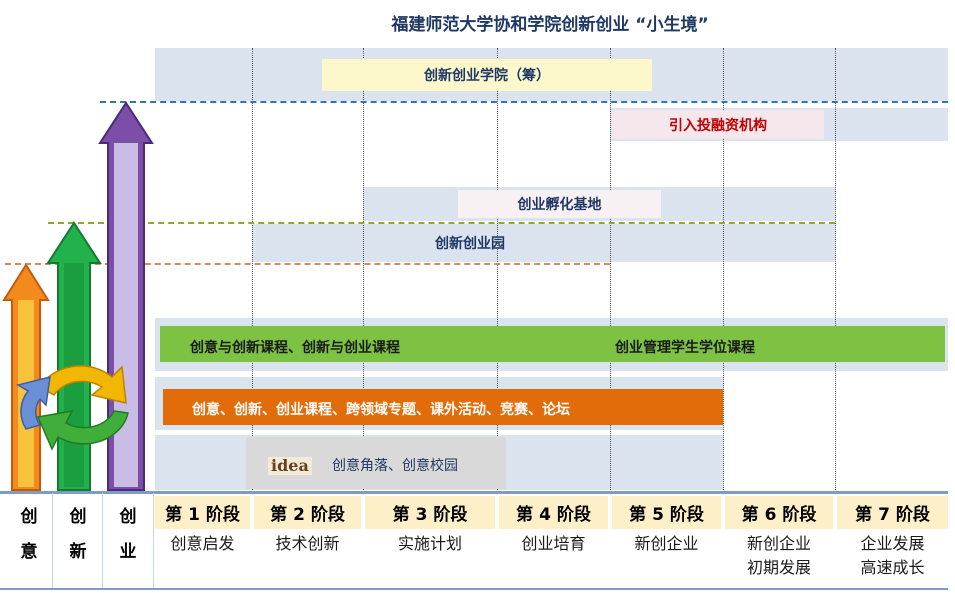 The width and height of the screenshot is (955, 594). What do you see at coordinates (685, 348) in the screenshot?
I see `course-label-degree: 创业管理学生学位课程` at bounding box center [685, 348].